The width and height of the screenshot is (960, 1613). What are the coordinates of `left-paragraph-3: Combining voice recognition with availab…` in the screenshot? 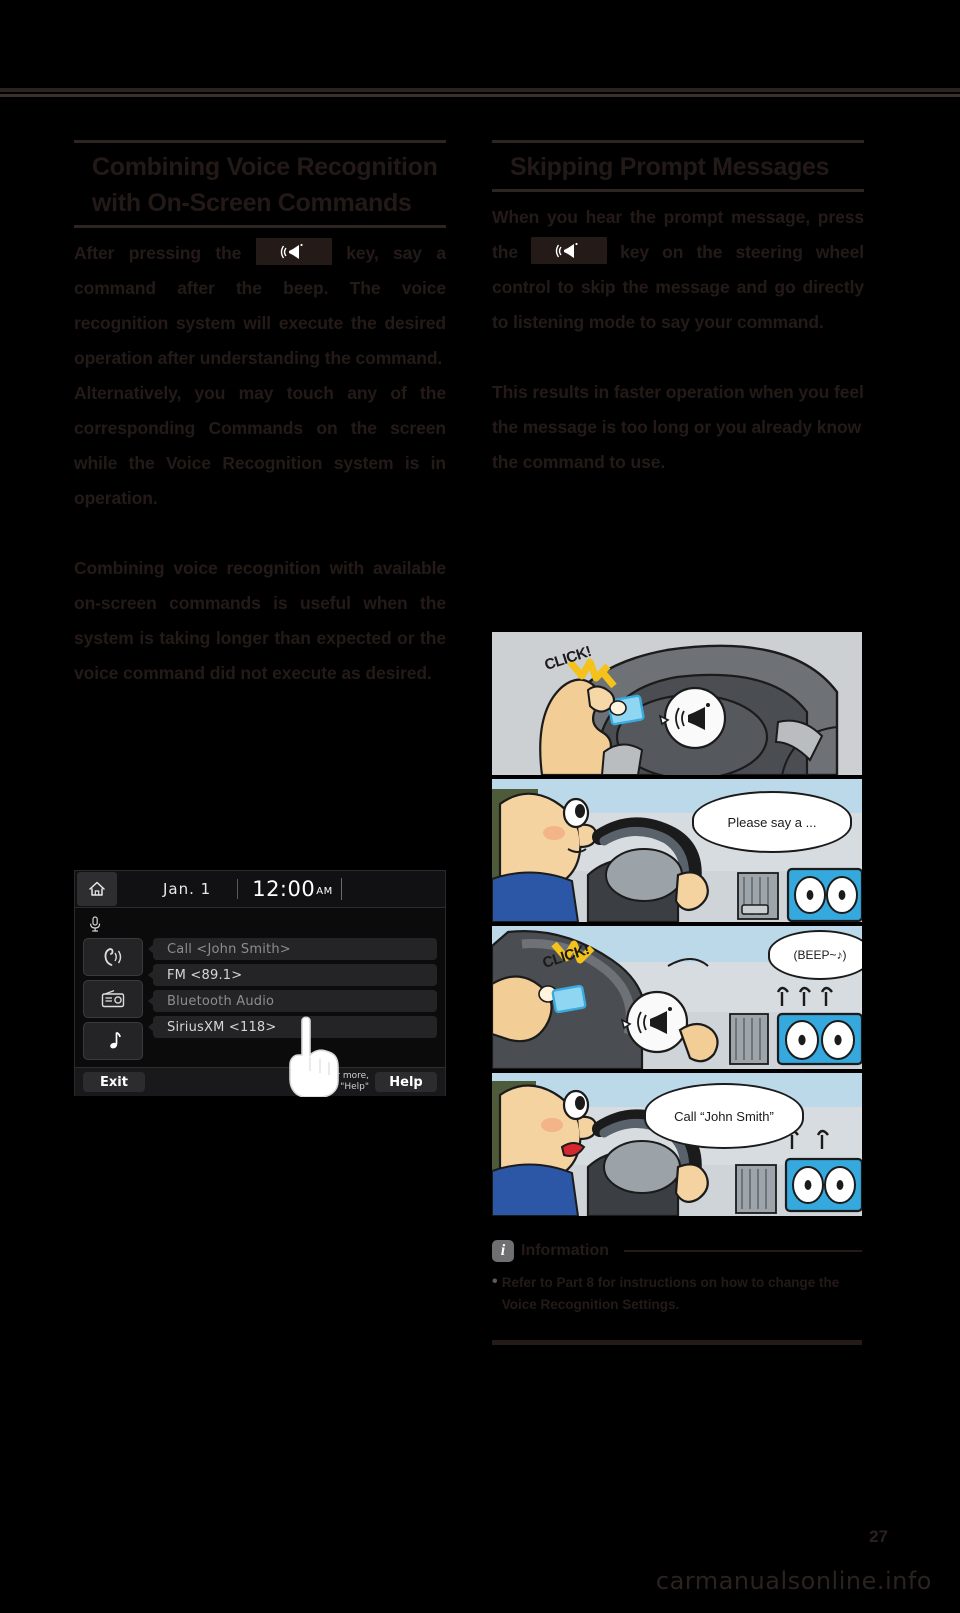 It's located at (260, 620).